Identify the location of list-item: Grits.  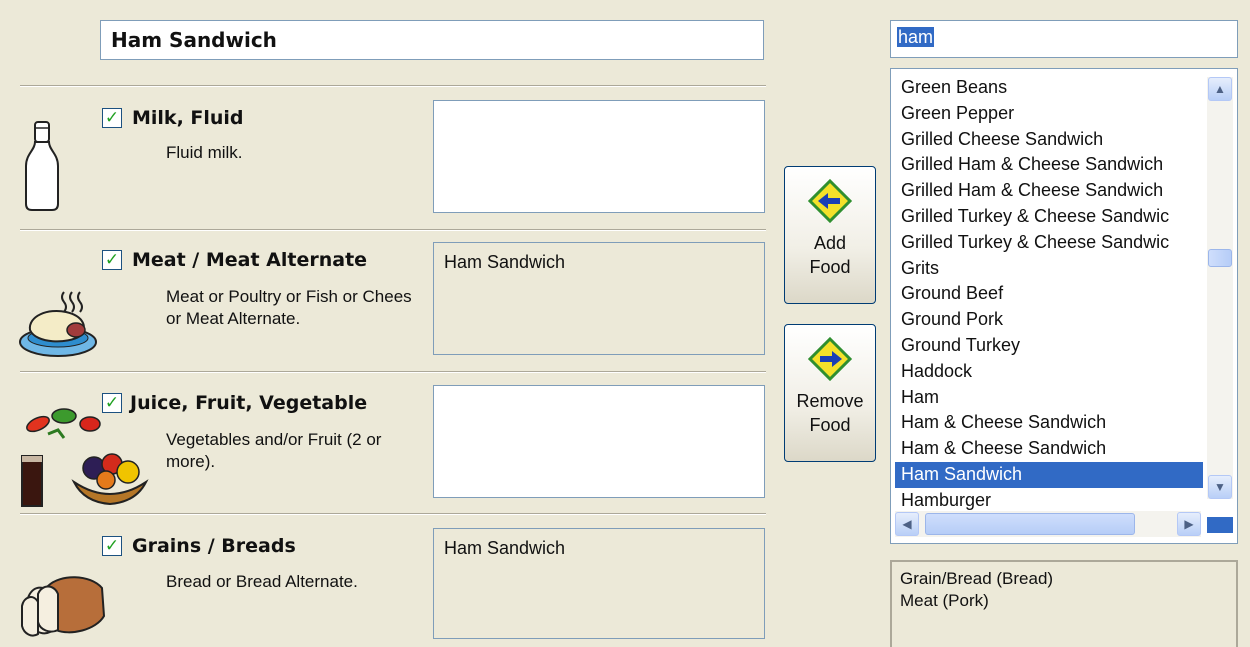
(1049, 269).